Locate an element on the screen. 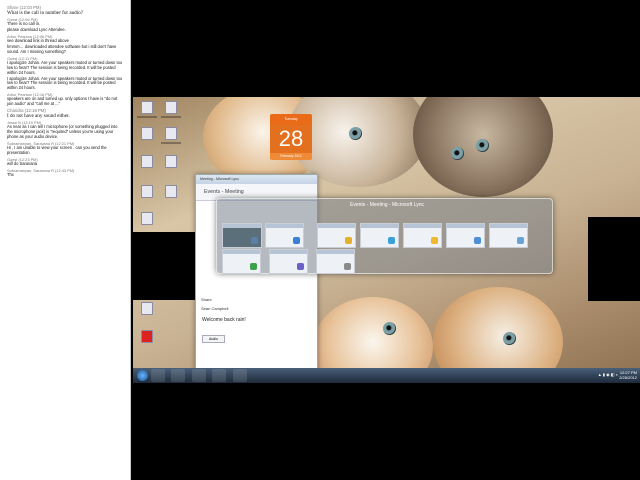 The width and height of the screenshot is (640, 480). window-switcher: Events - Meeting - Microsoft Lync is located at coordinates (384, 236).